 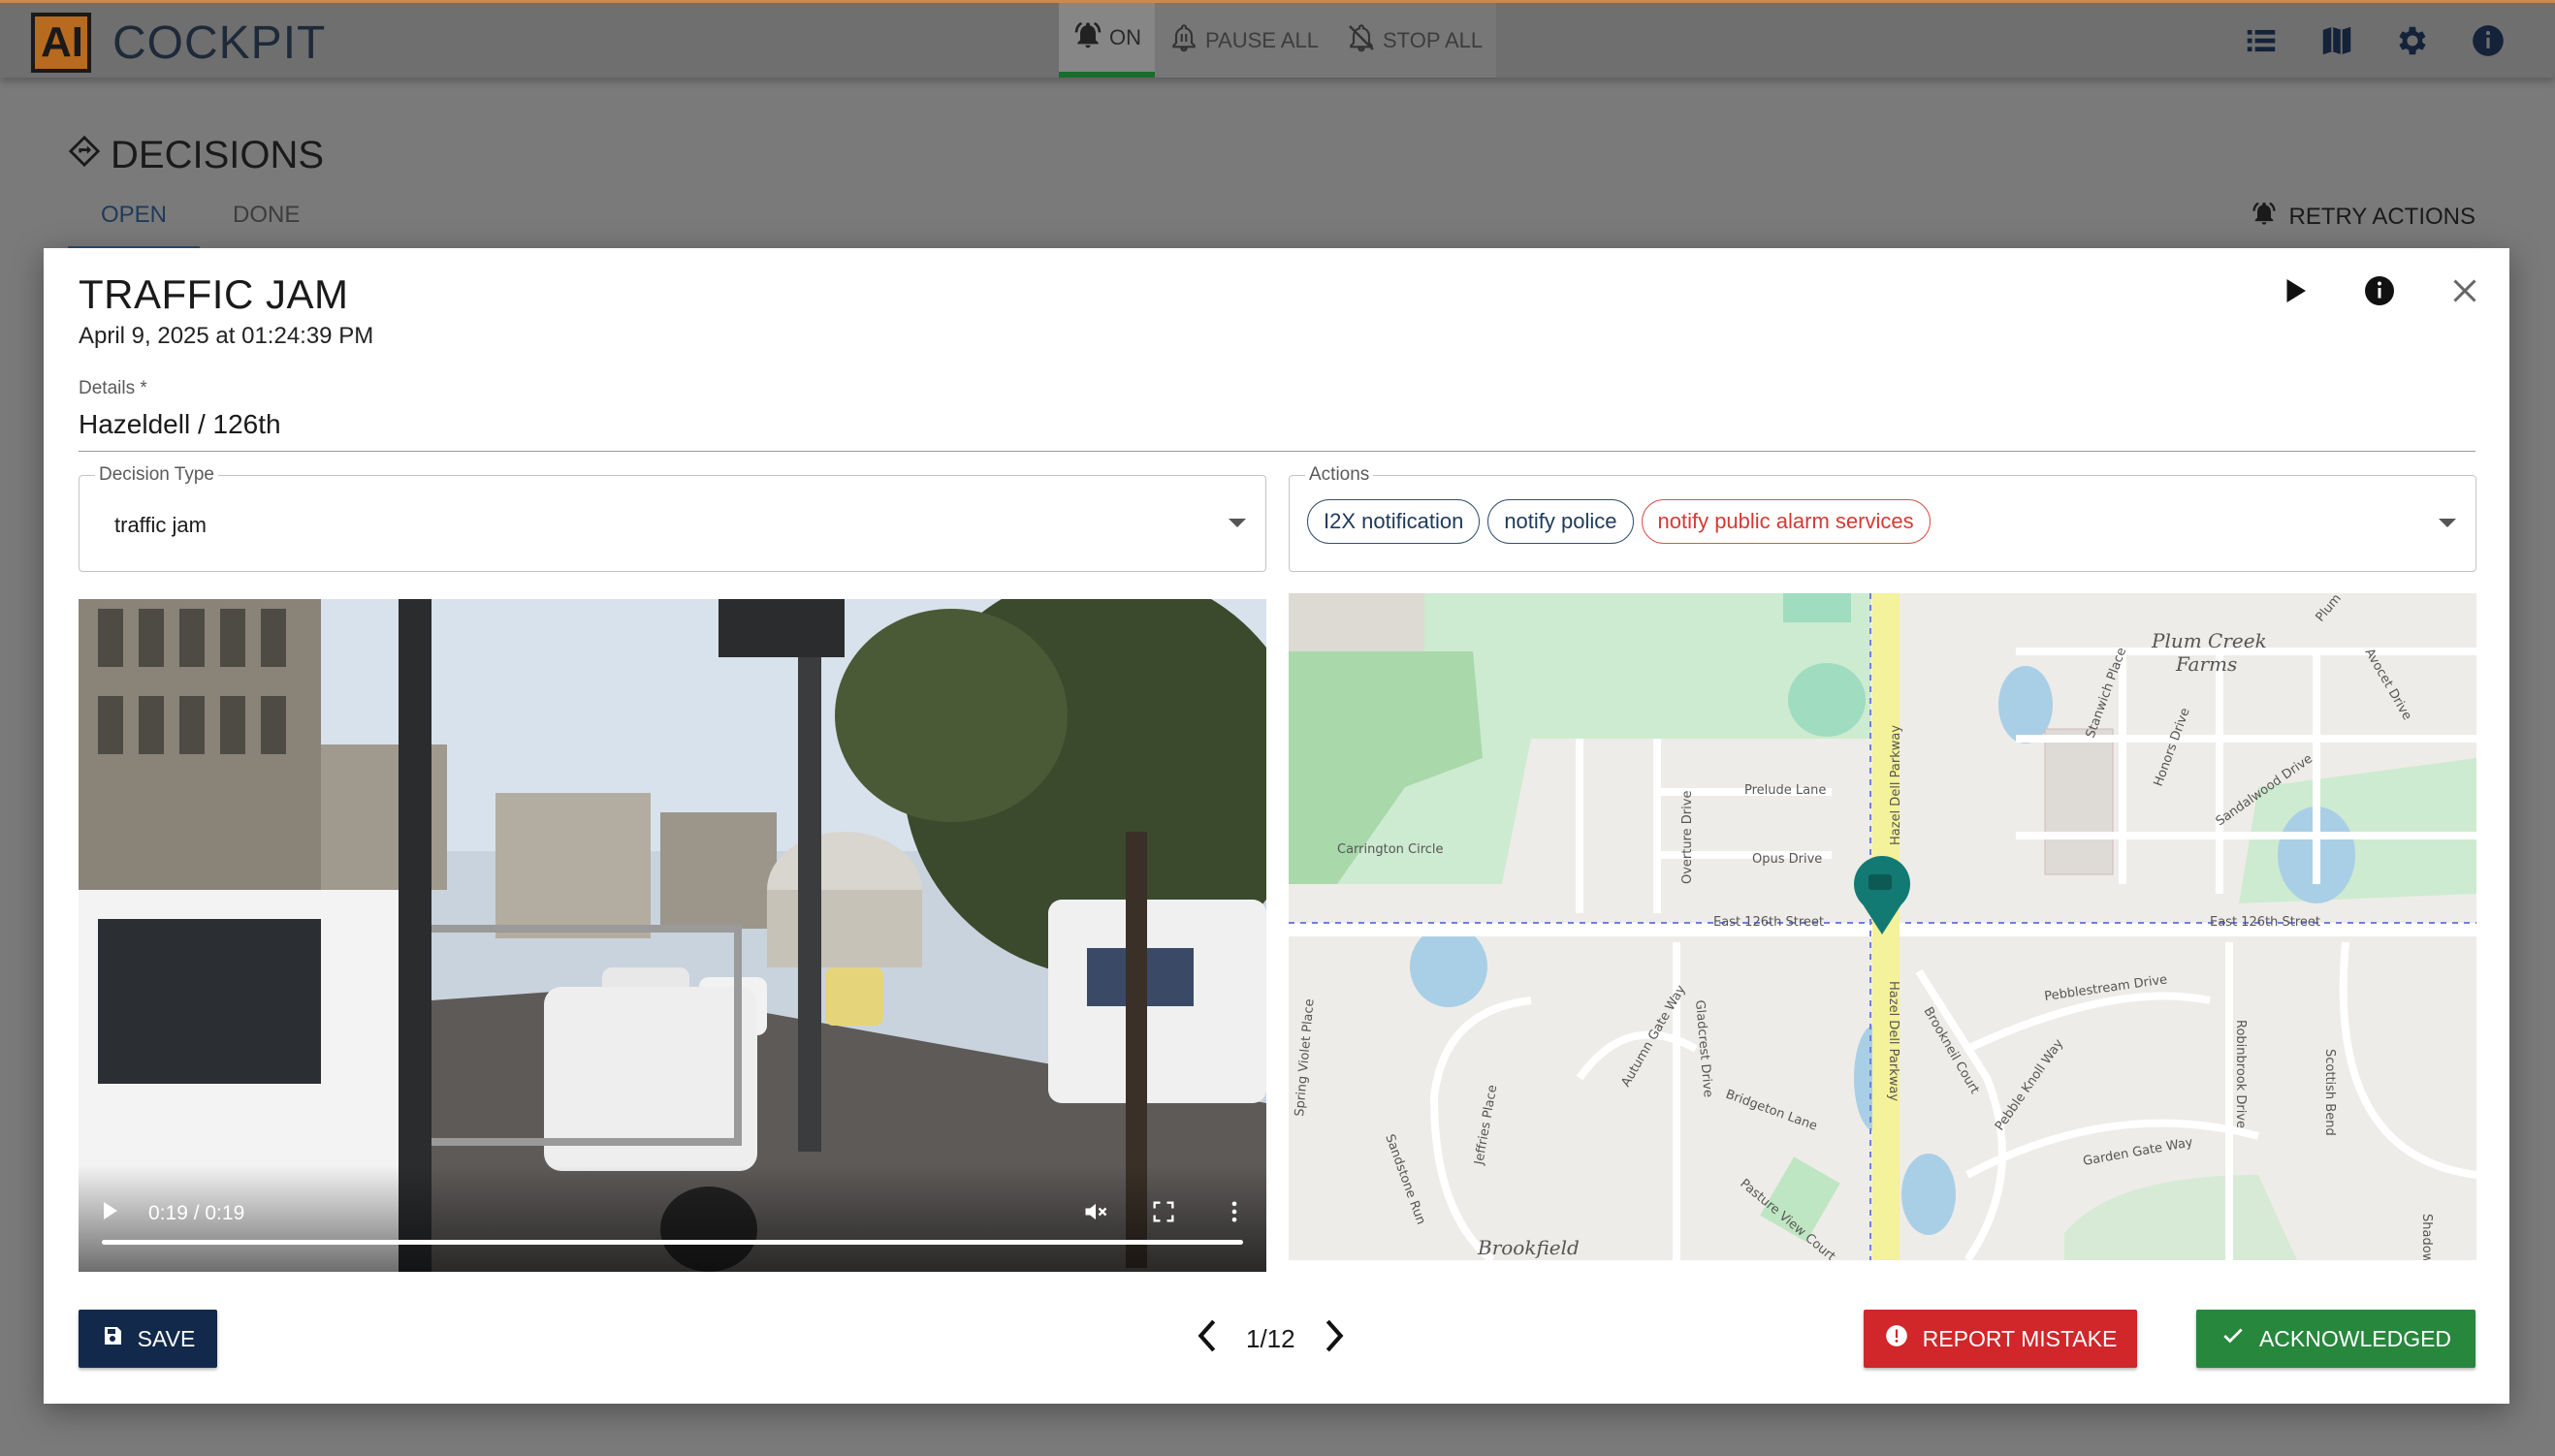 I want to click on action-chip-police: notify police, so click(x=1560, y=521).